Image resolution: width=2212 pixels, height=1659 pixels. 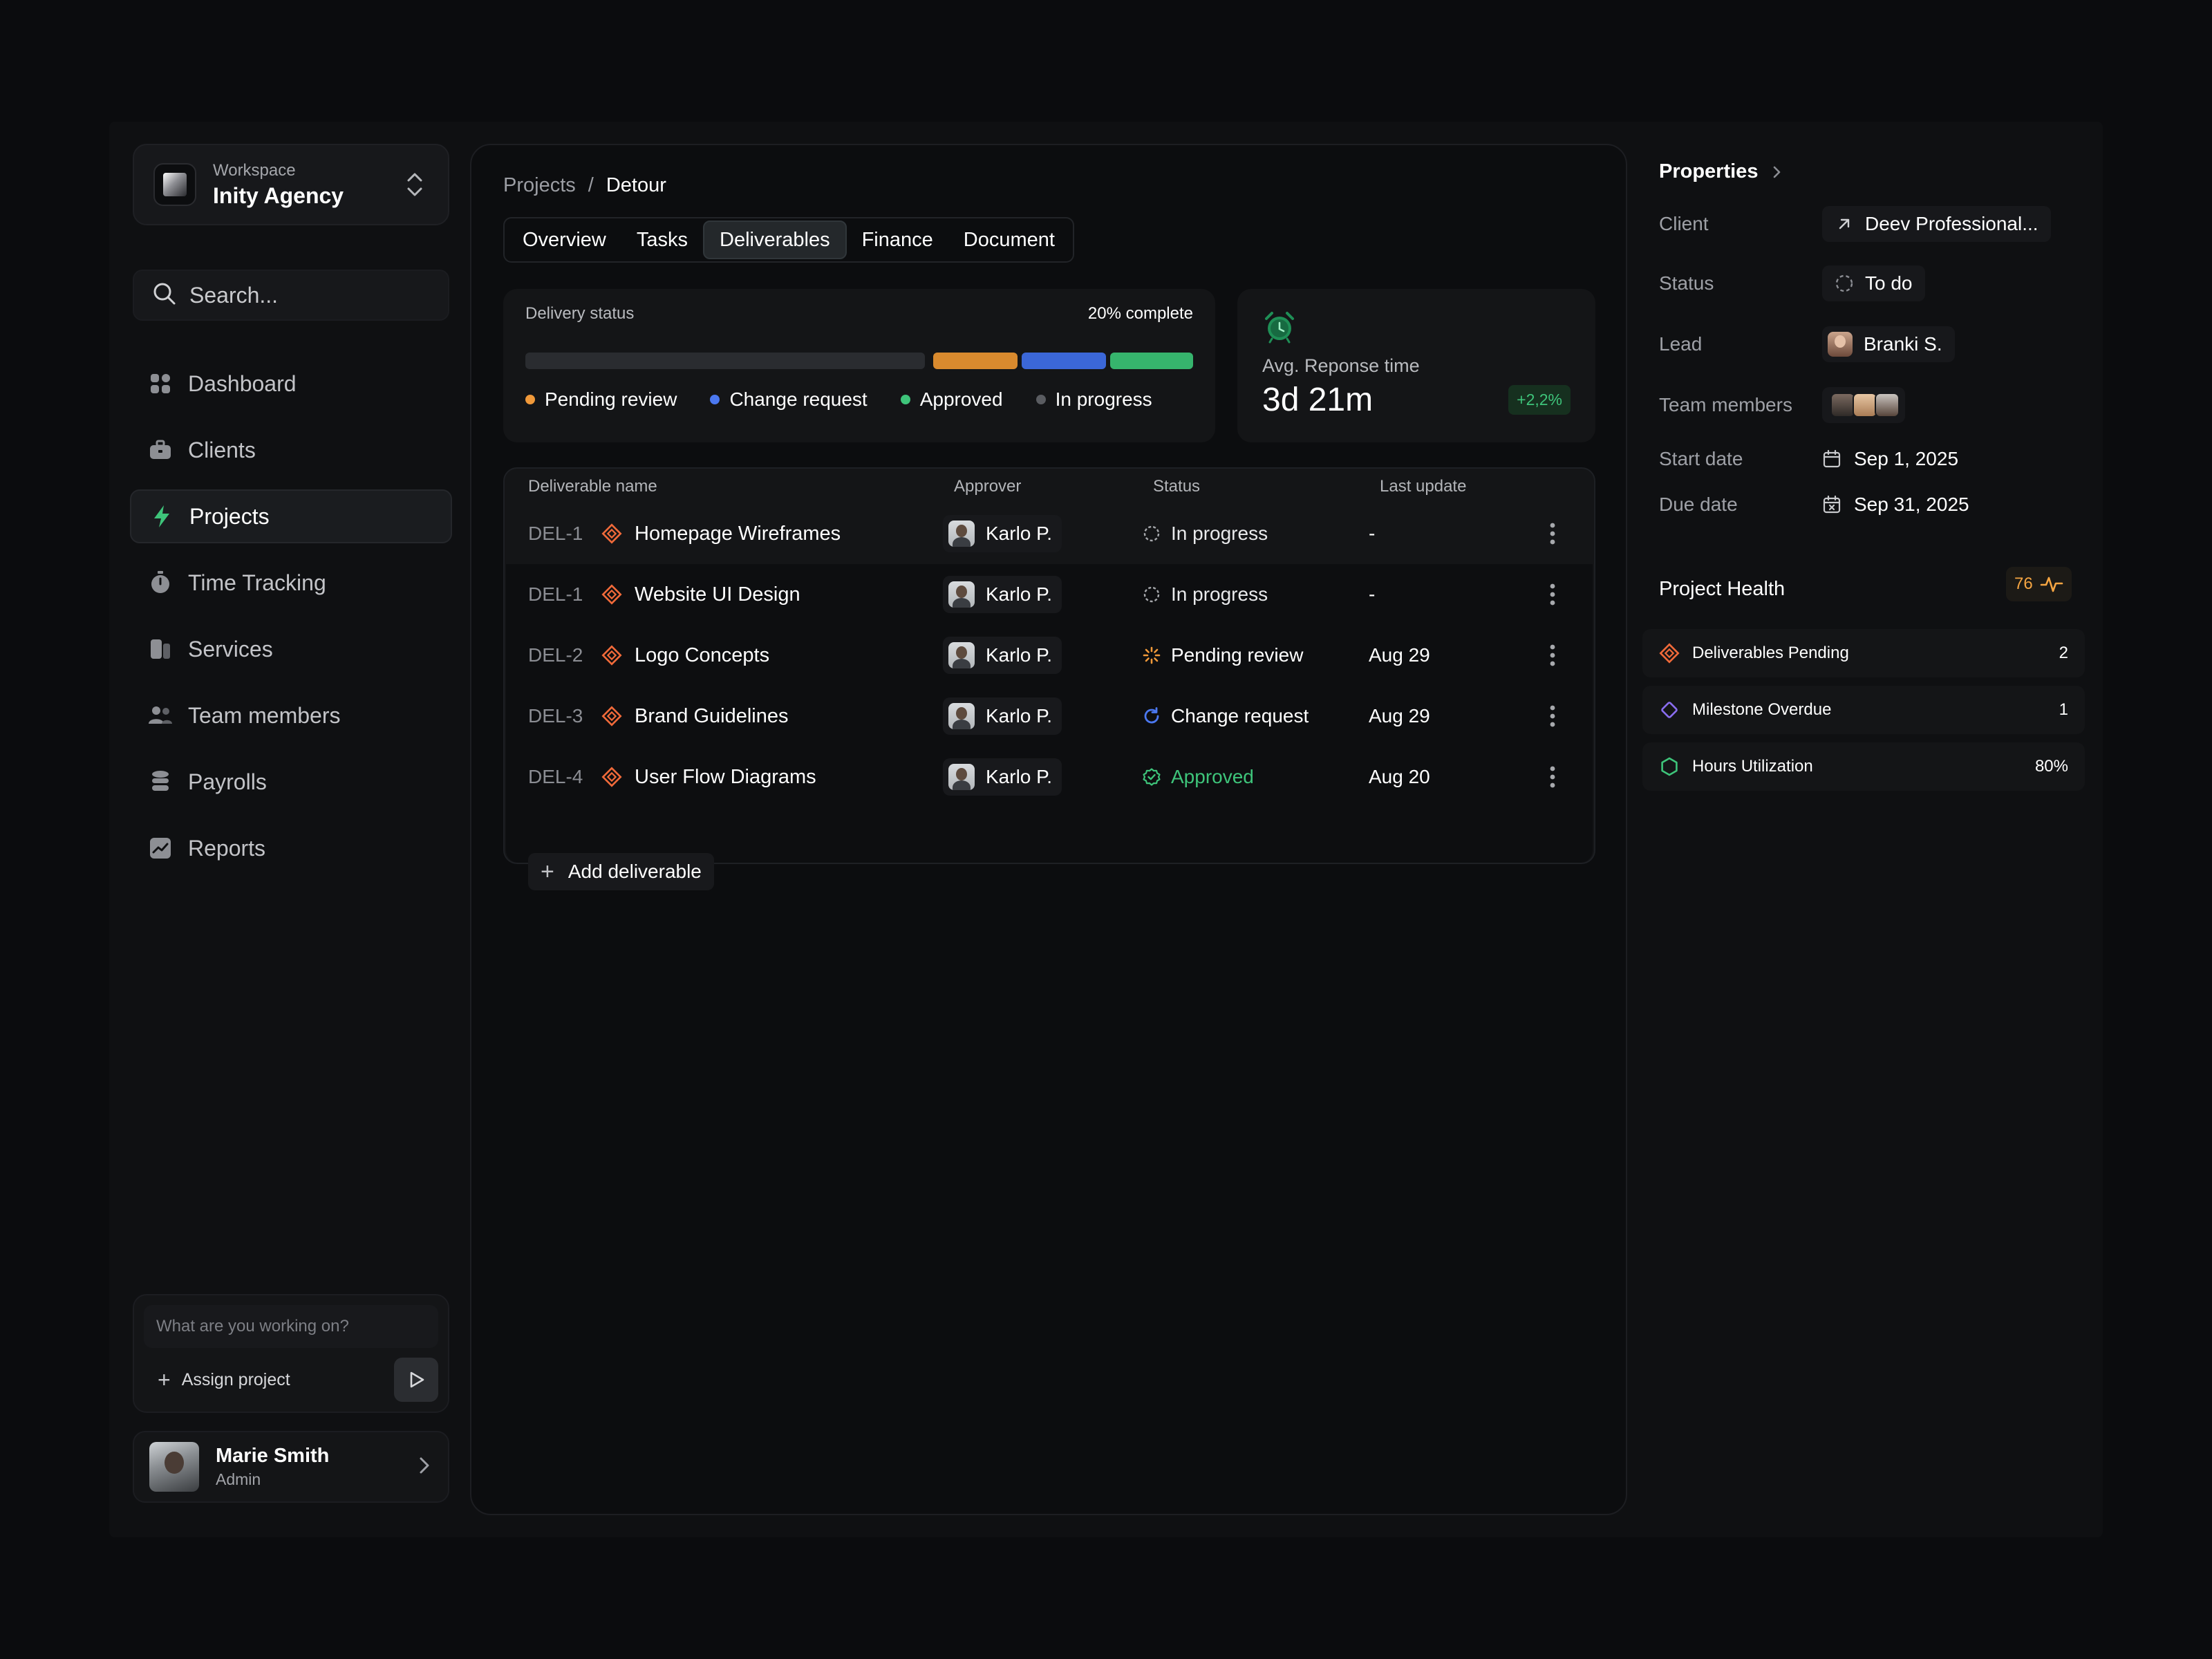 I want to click on tab-finance: Finance, so click(x=897, y=240).